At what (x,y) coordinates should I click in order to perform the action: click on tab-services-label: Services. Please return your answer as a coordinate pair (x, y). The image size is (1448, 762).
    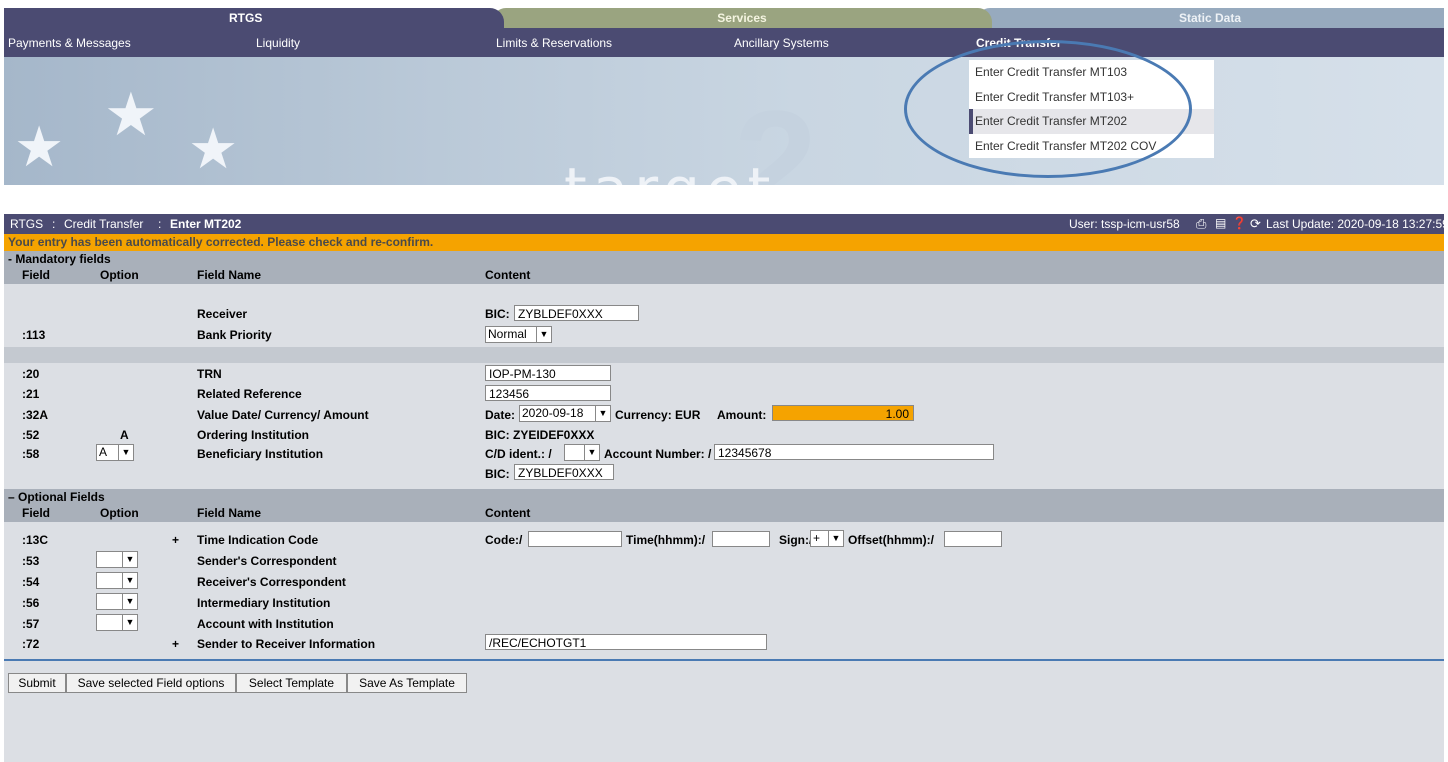
    Looking at the image, I should click on (742, 18).